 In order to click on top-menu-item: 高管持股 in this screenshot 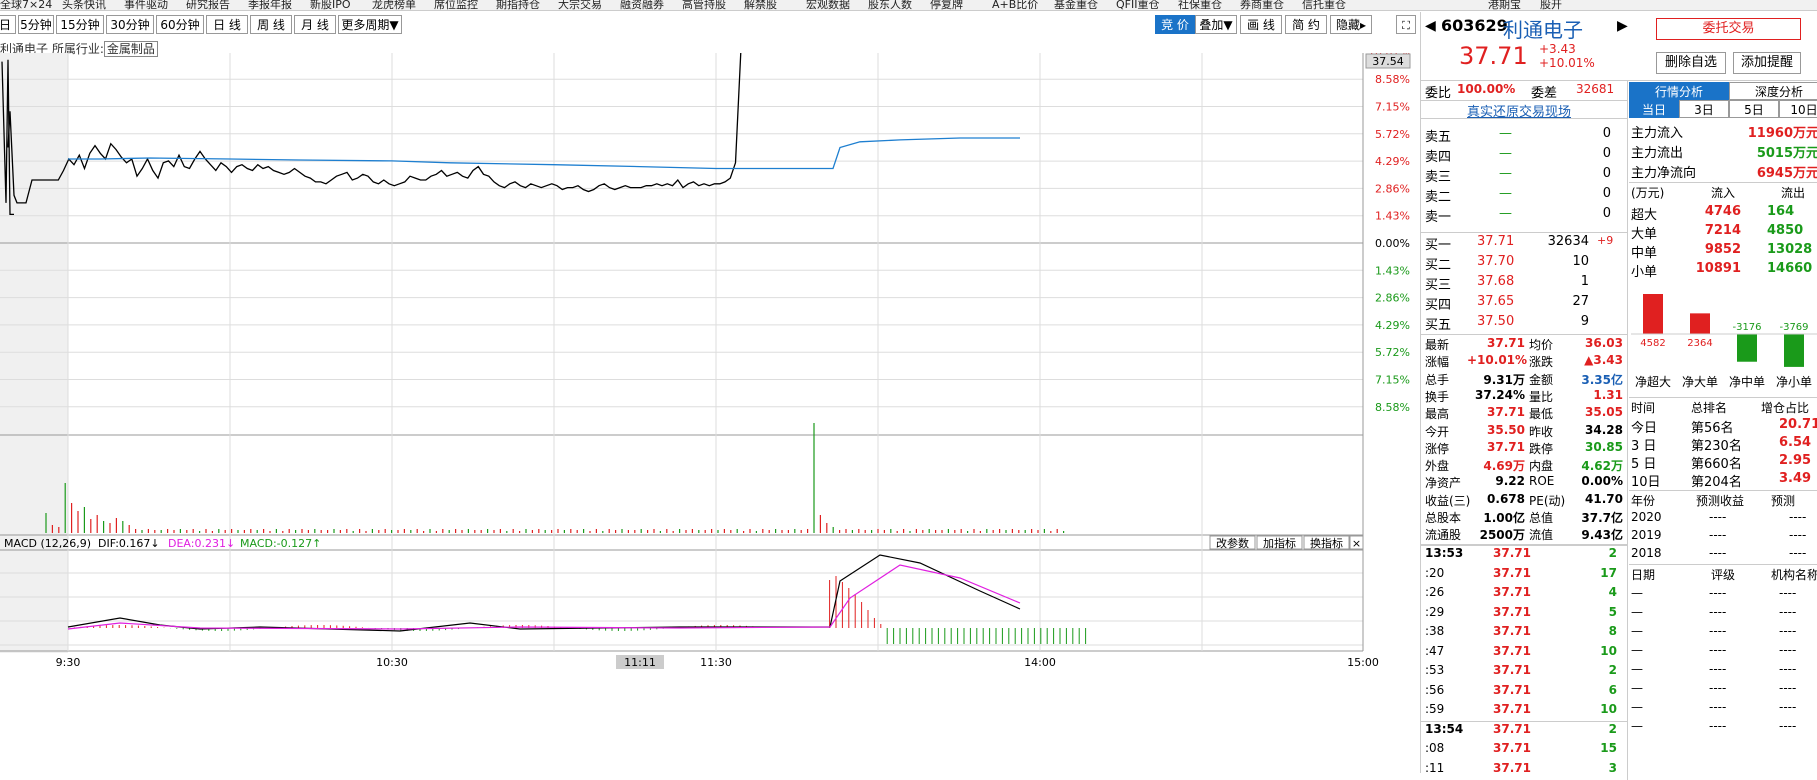, I will do `click(704, 5)`.